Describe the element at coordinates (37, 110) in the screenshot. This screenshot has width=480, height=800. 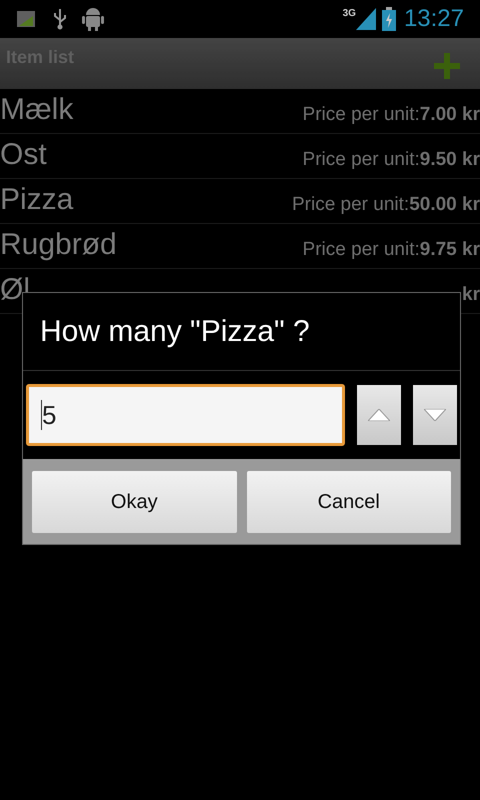
I see `item-name: Mælk` at that location.